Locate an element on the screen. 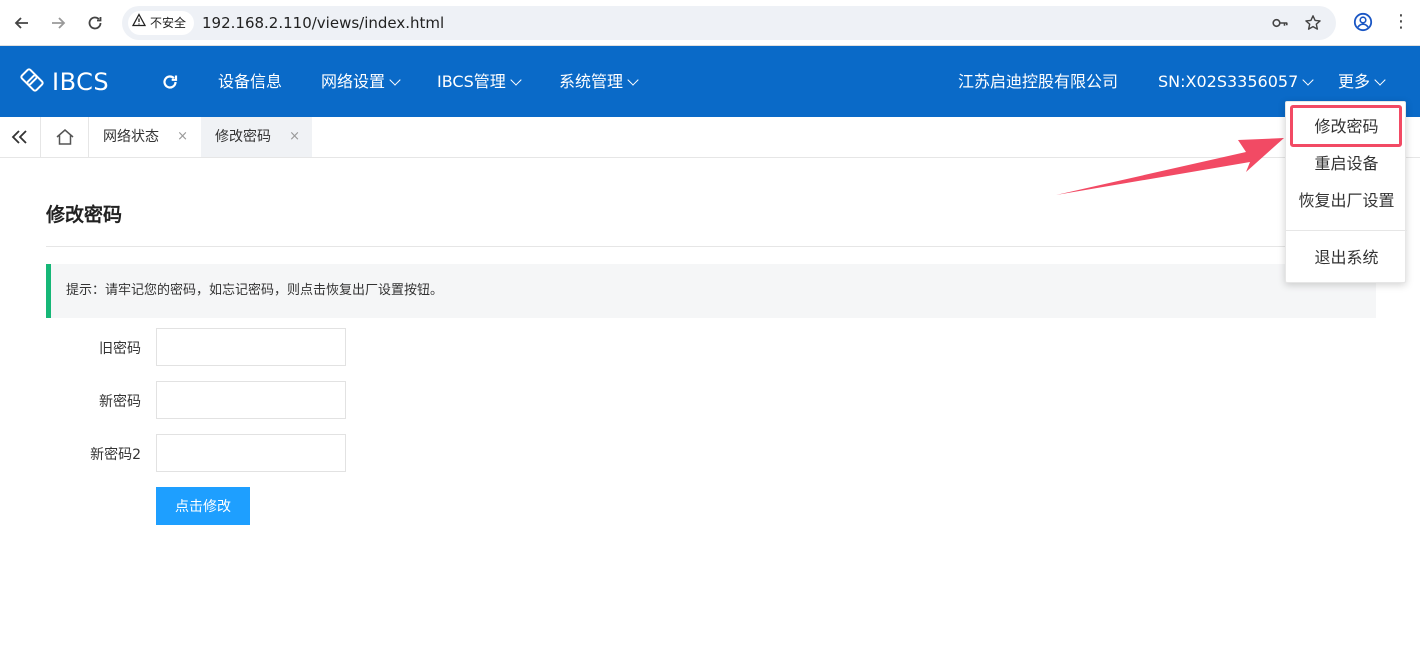 This screenshot has width=1420, height=654. dropdown-item-logout: 退出系统 is located at coordinates (1346, 258).